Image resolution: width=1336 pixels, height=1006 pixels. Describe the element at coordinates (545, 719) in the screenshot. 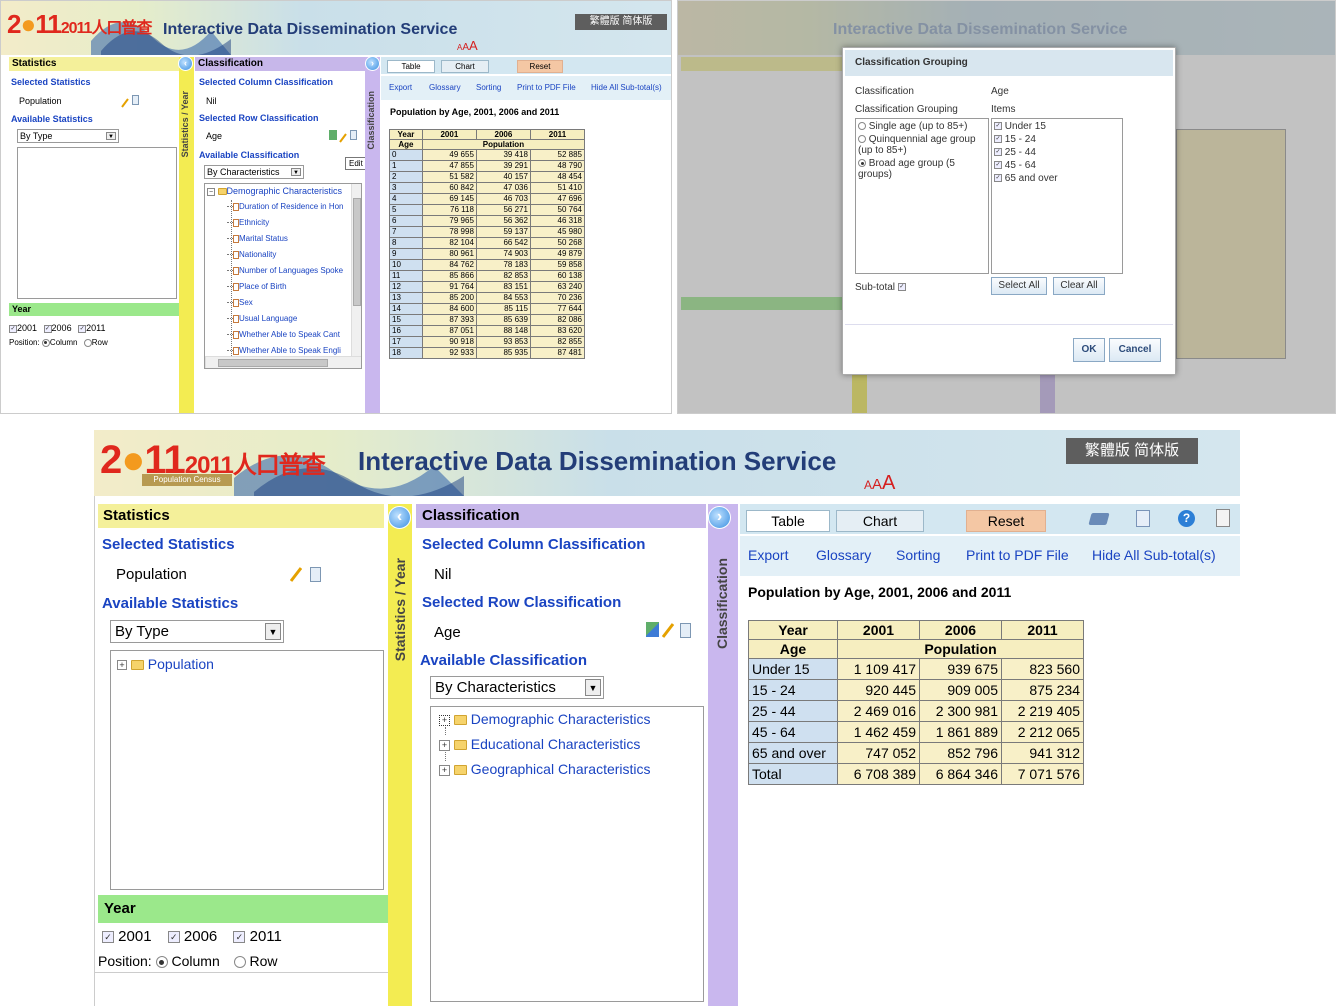

I see `tree-node-demographic: + Demographic Characteristics` at that location.